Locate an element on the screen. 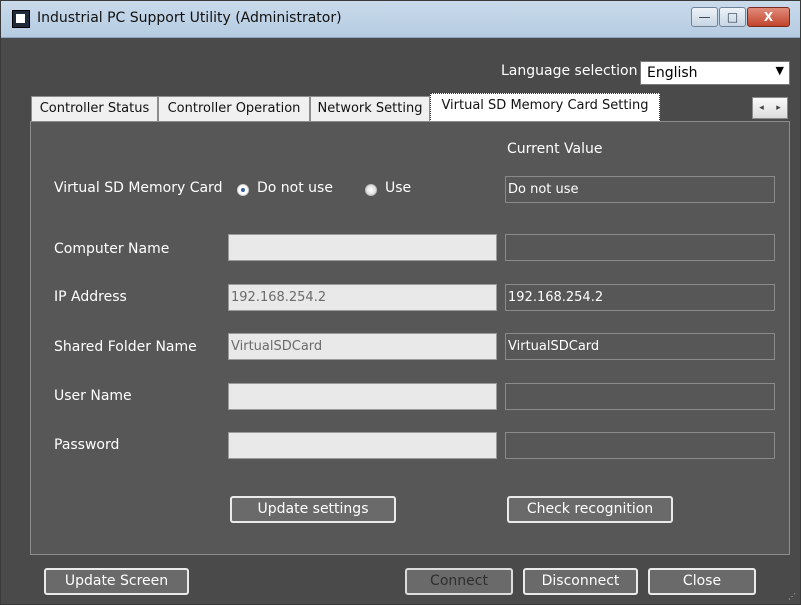 The image size is (801, 605). tab-controller-operation: Controller Operation is located at coordinates (234, 109).